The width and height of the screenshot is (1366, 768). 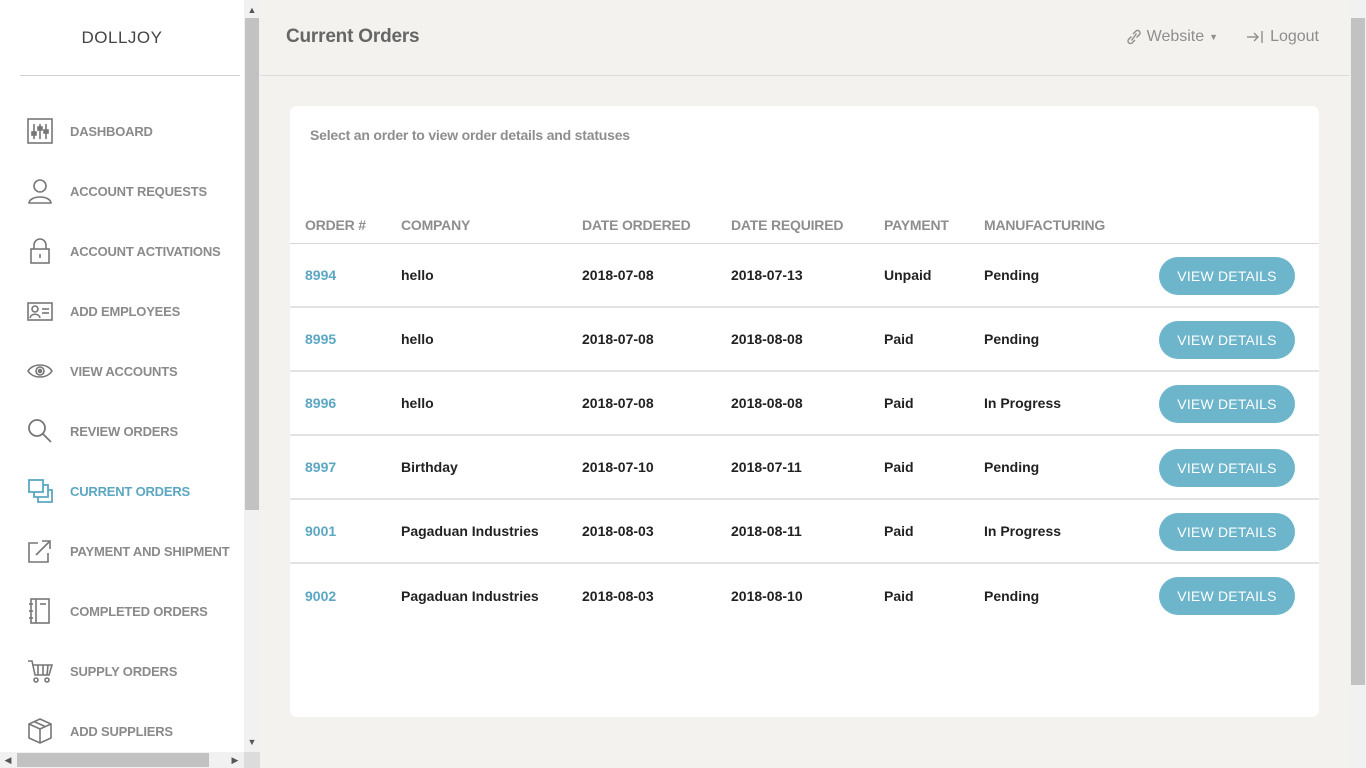 I want to click on sidebar-item-label: DASHBOARD, so click(x=111, y=131).